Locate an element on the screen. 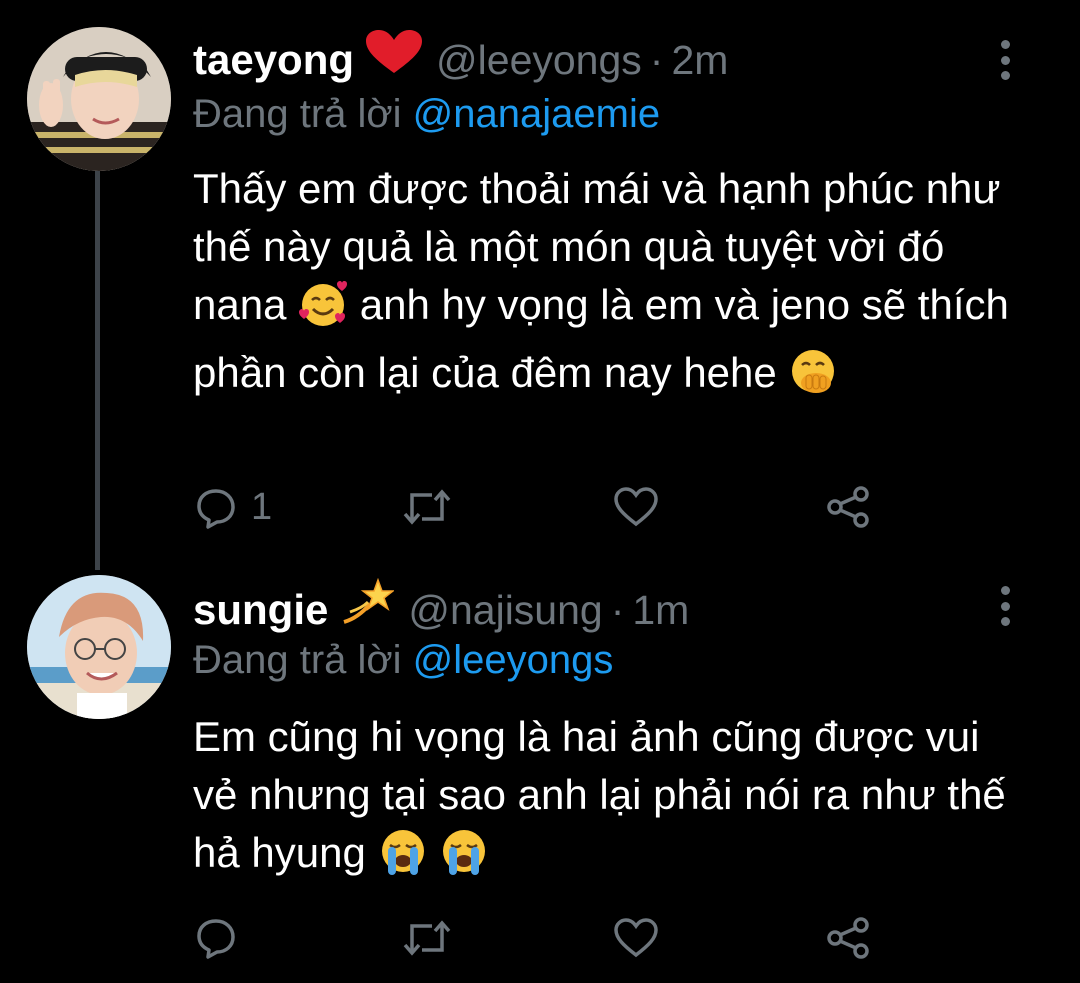 The image size is (1080, 983). display-name: sungie is located at coordinates (260, 610).